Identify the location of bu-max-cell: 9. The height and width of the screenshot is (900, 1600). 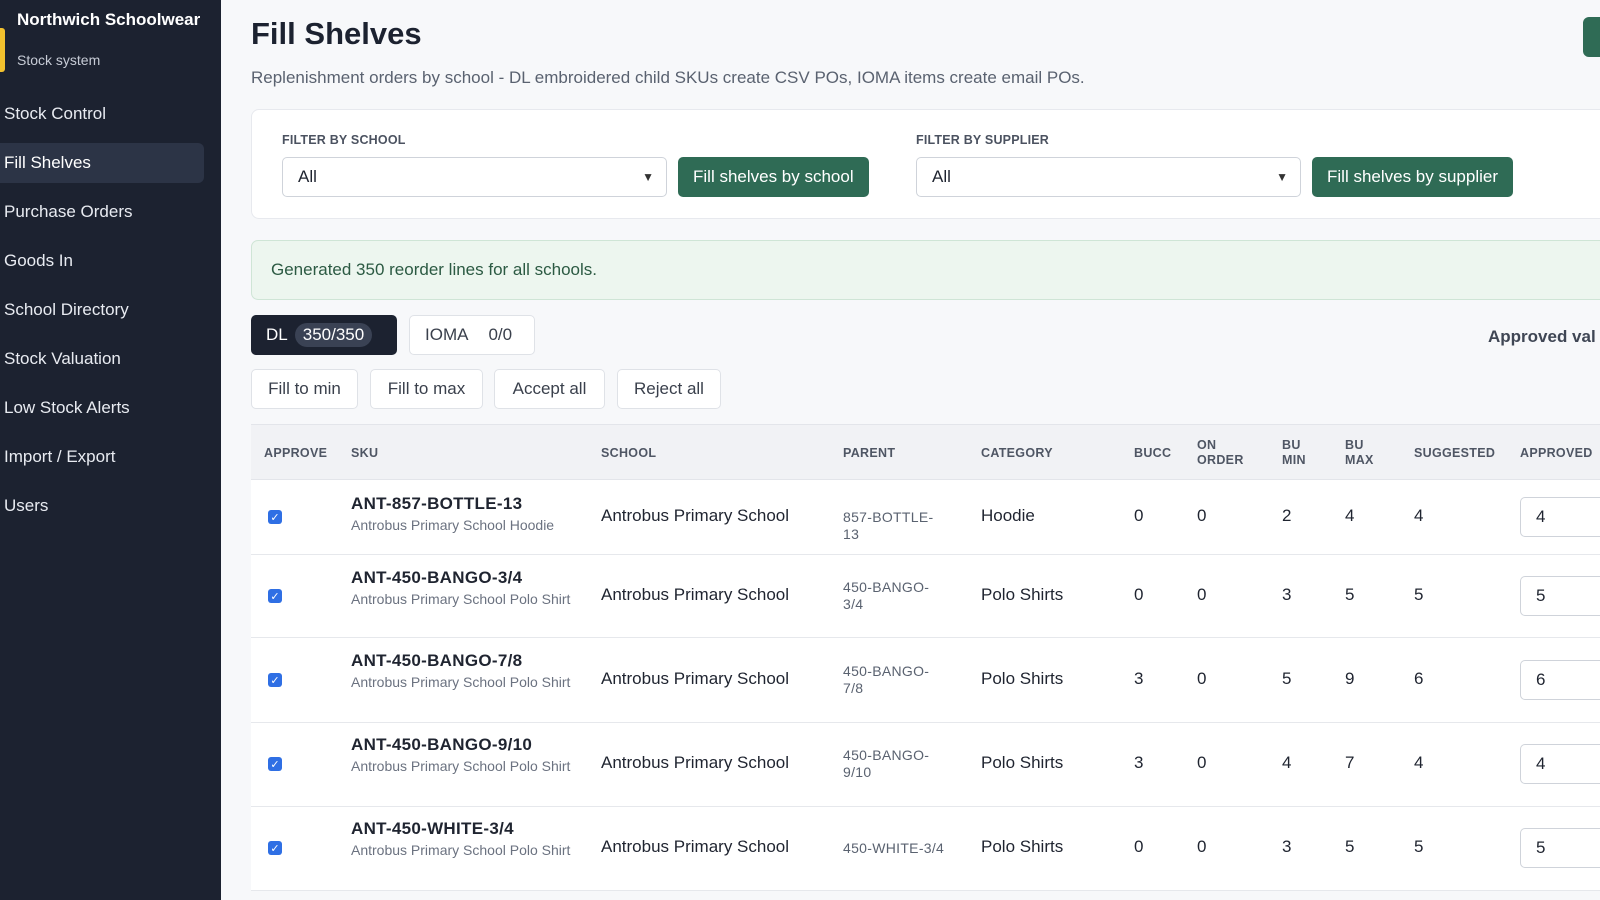
(1350, 678).